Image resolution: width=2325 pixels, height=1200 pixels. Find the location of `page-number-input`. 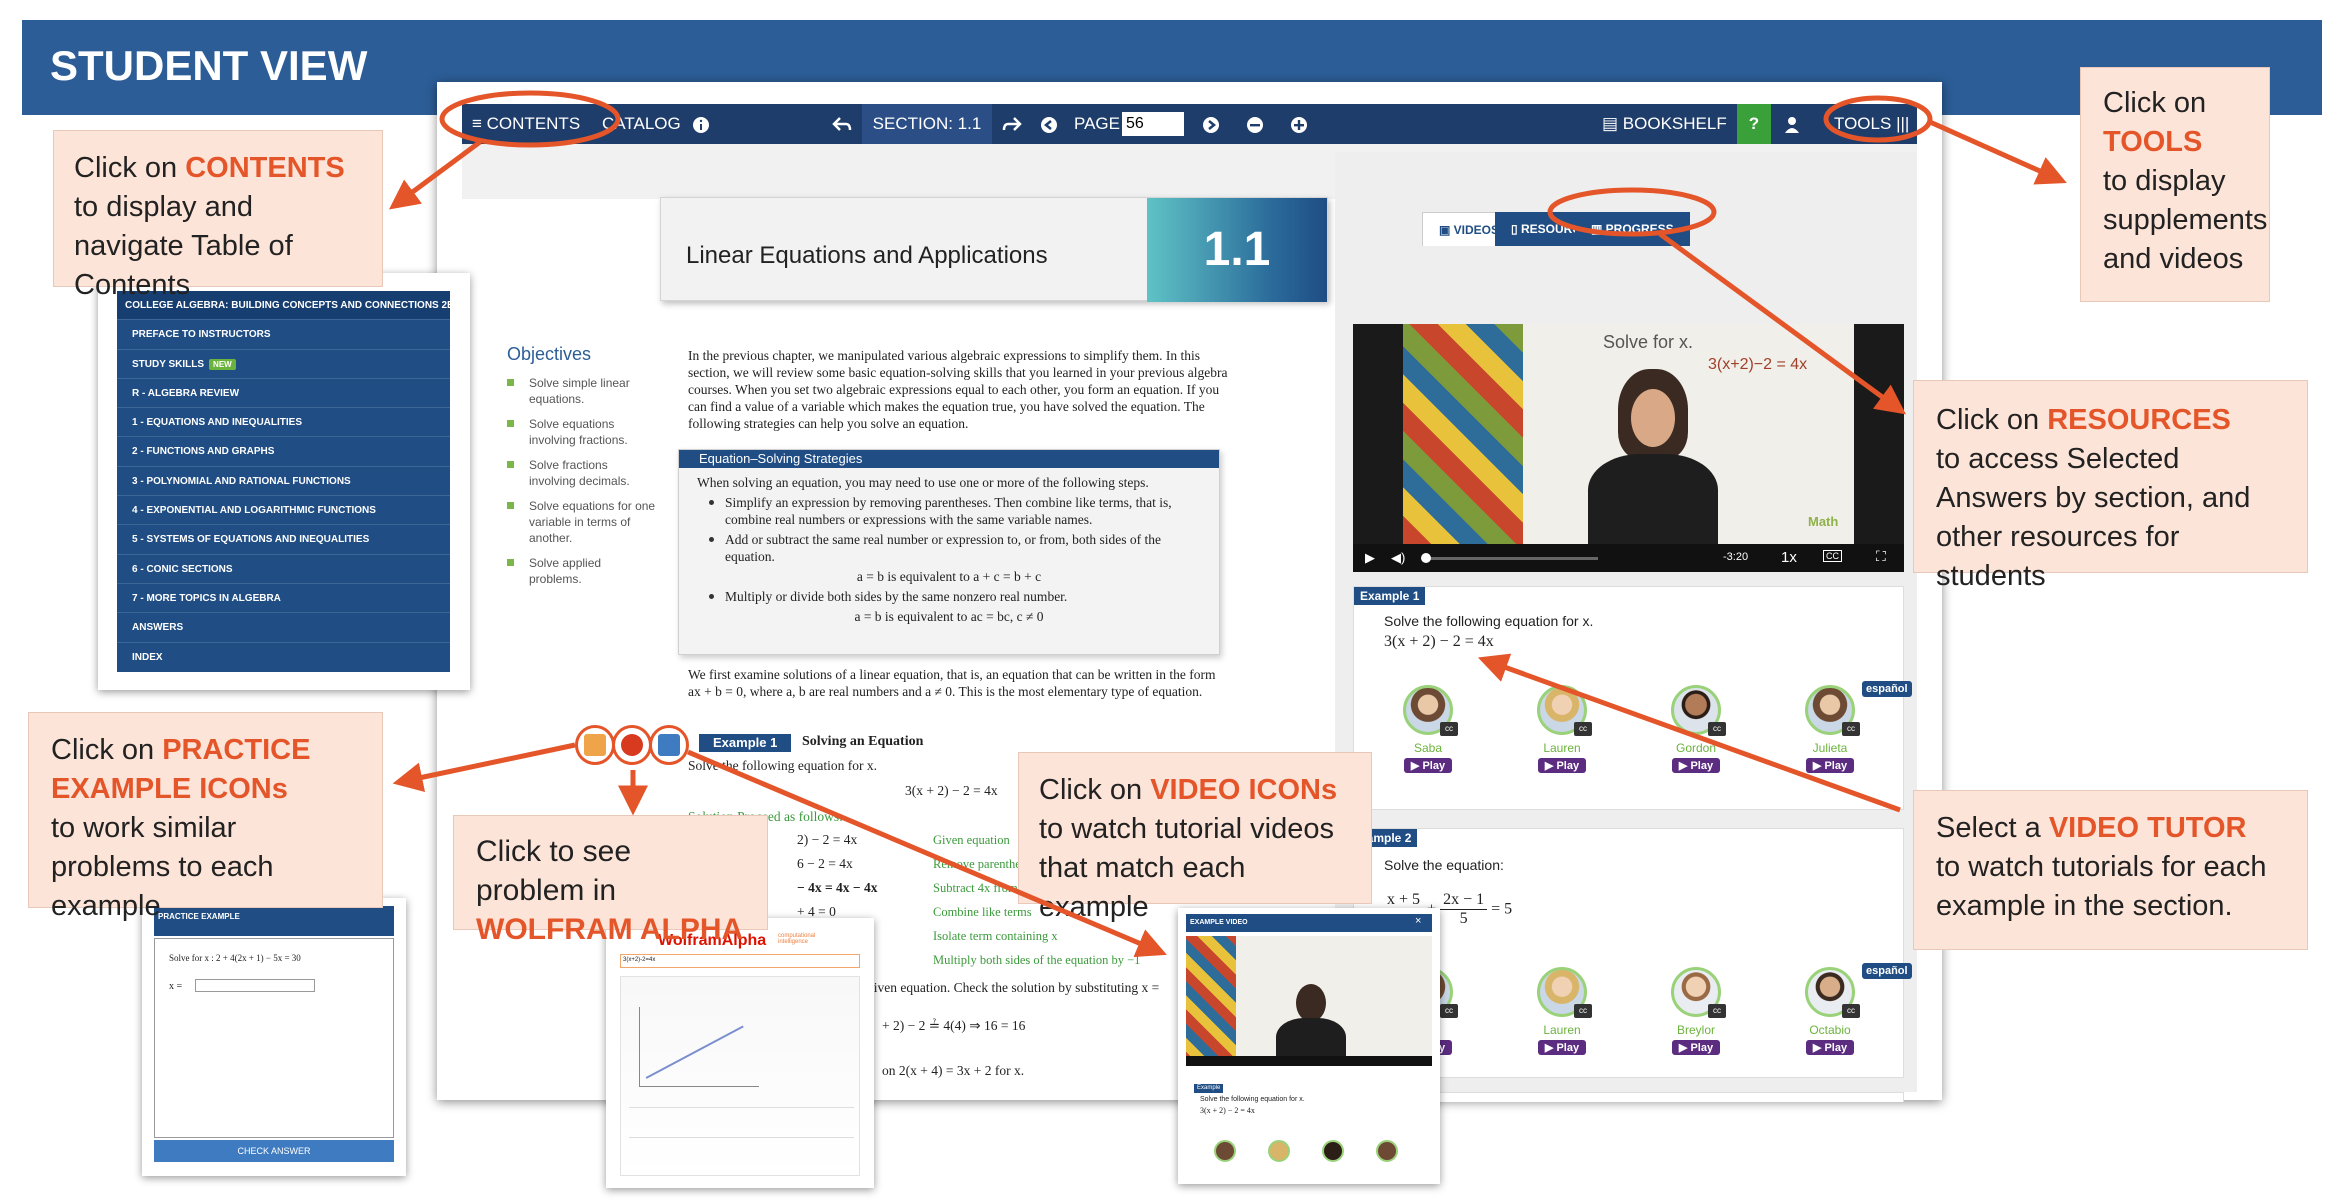

page-number-input is located at coordinates (1153, 124).